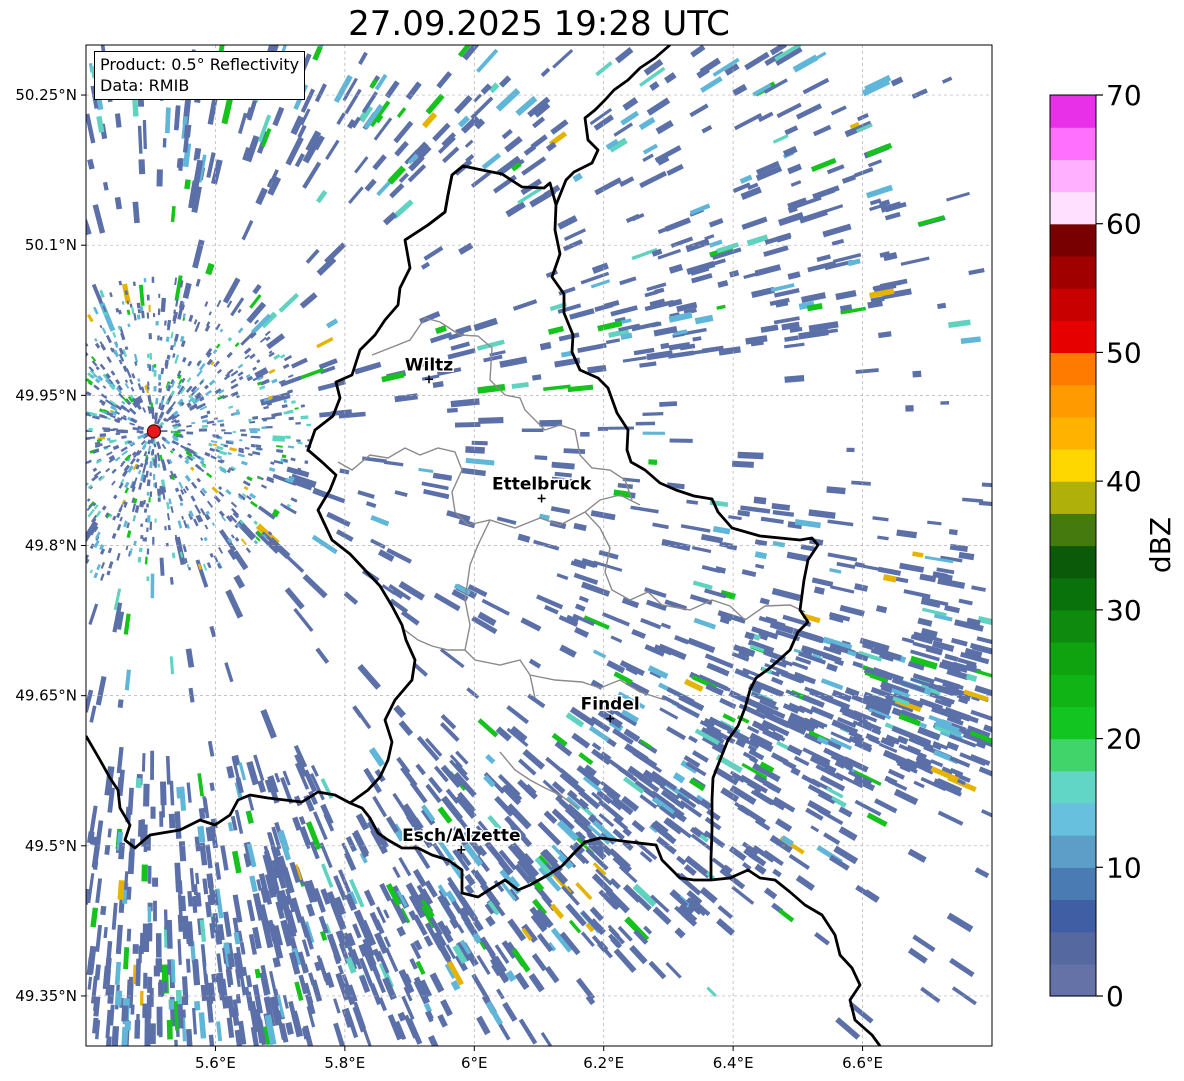  What do you see at coordinates (429, 365) in the screenshot?
I see `city-label: Wiltz` at bounding box center [429, 365].